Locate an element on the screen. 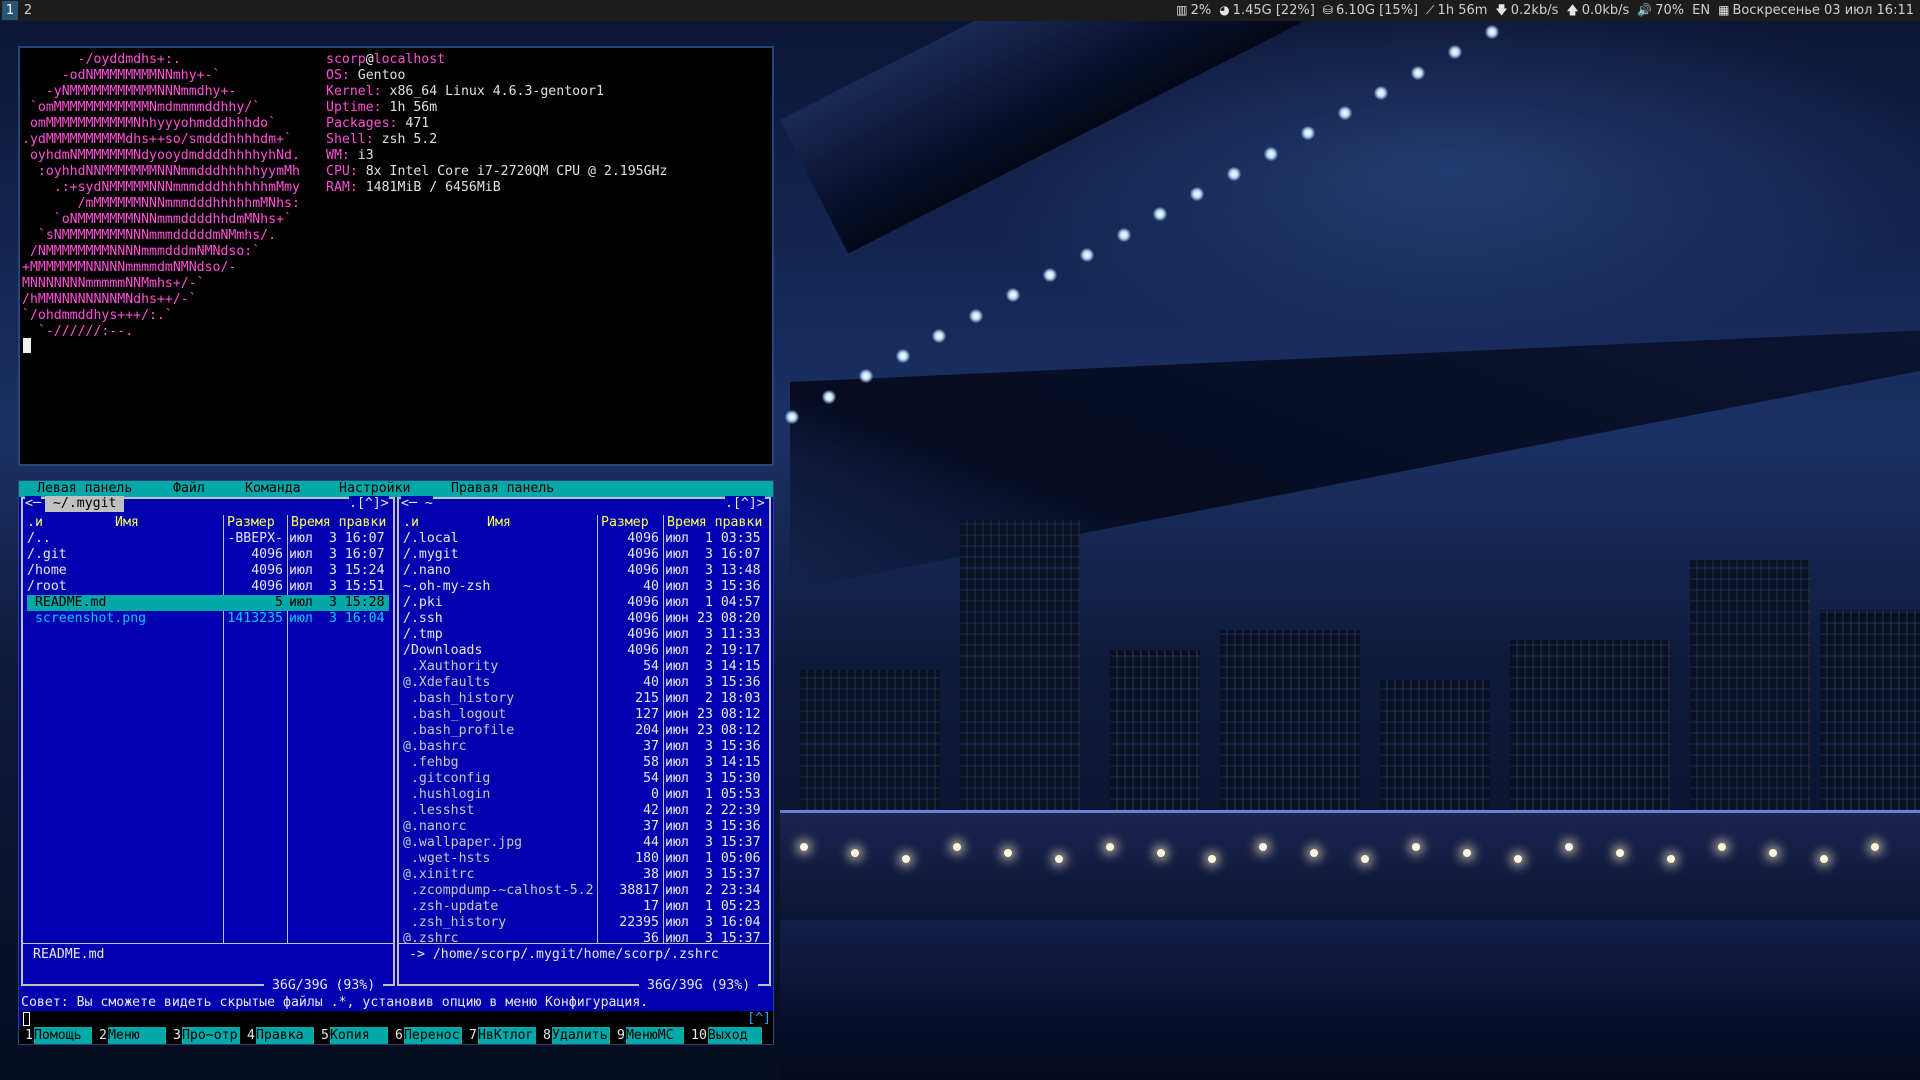  command-history-button: [^] is located at coordinates (759, 1019).